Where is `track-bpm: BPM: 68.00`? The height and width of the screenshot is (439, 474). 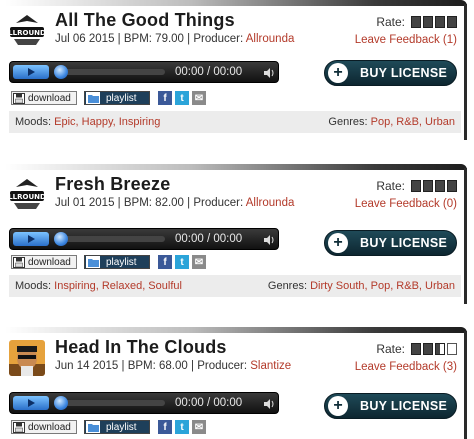 track-bpm: BPM: 68.00 is located at coordinates (157, 366).